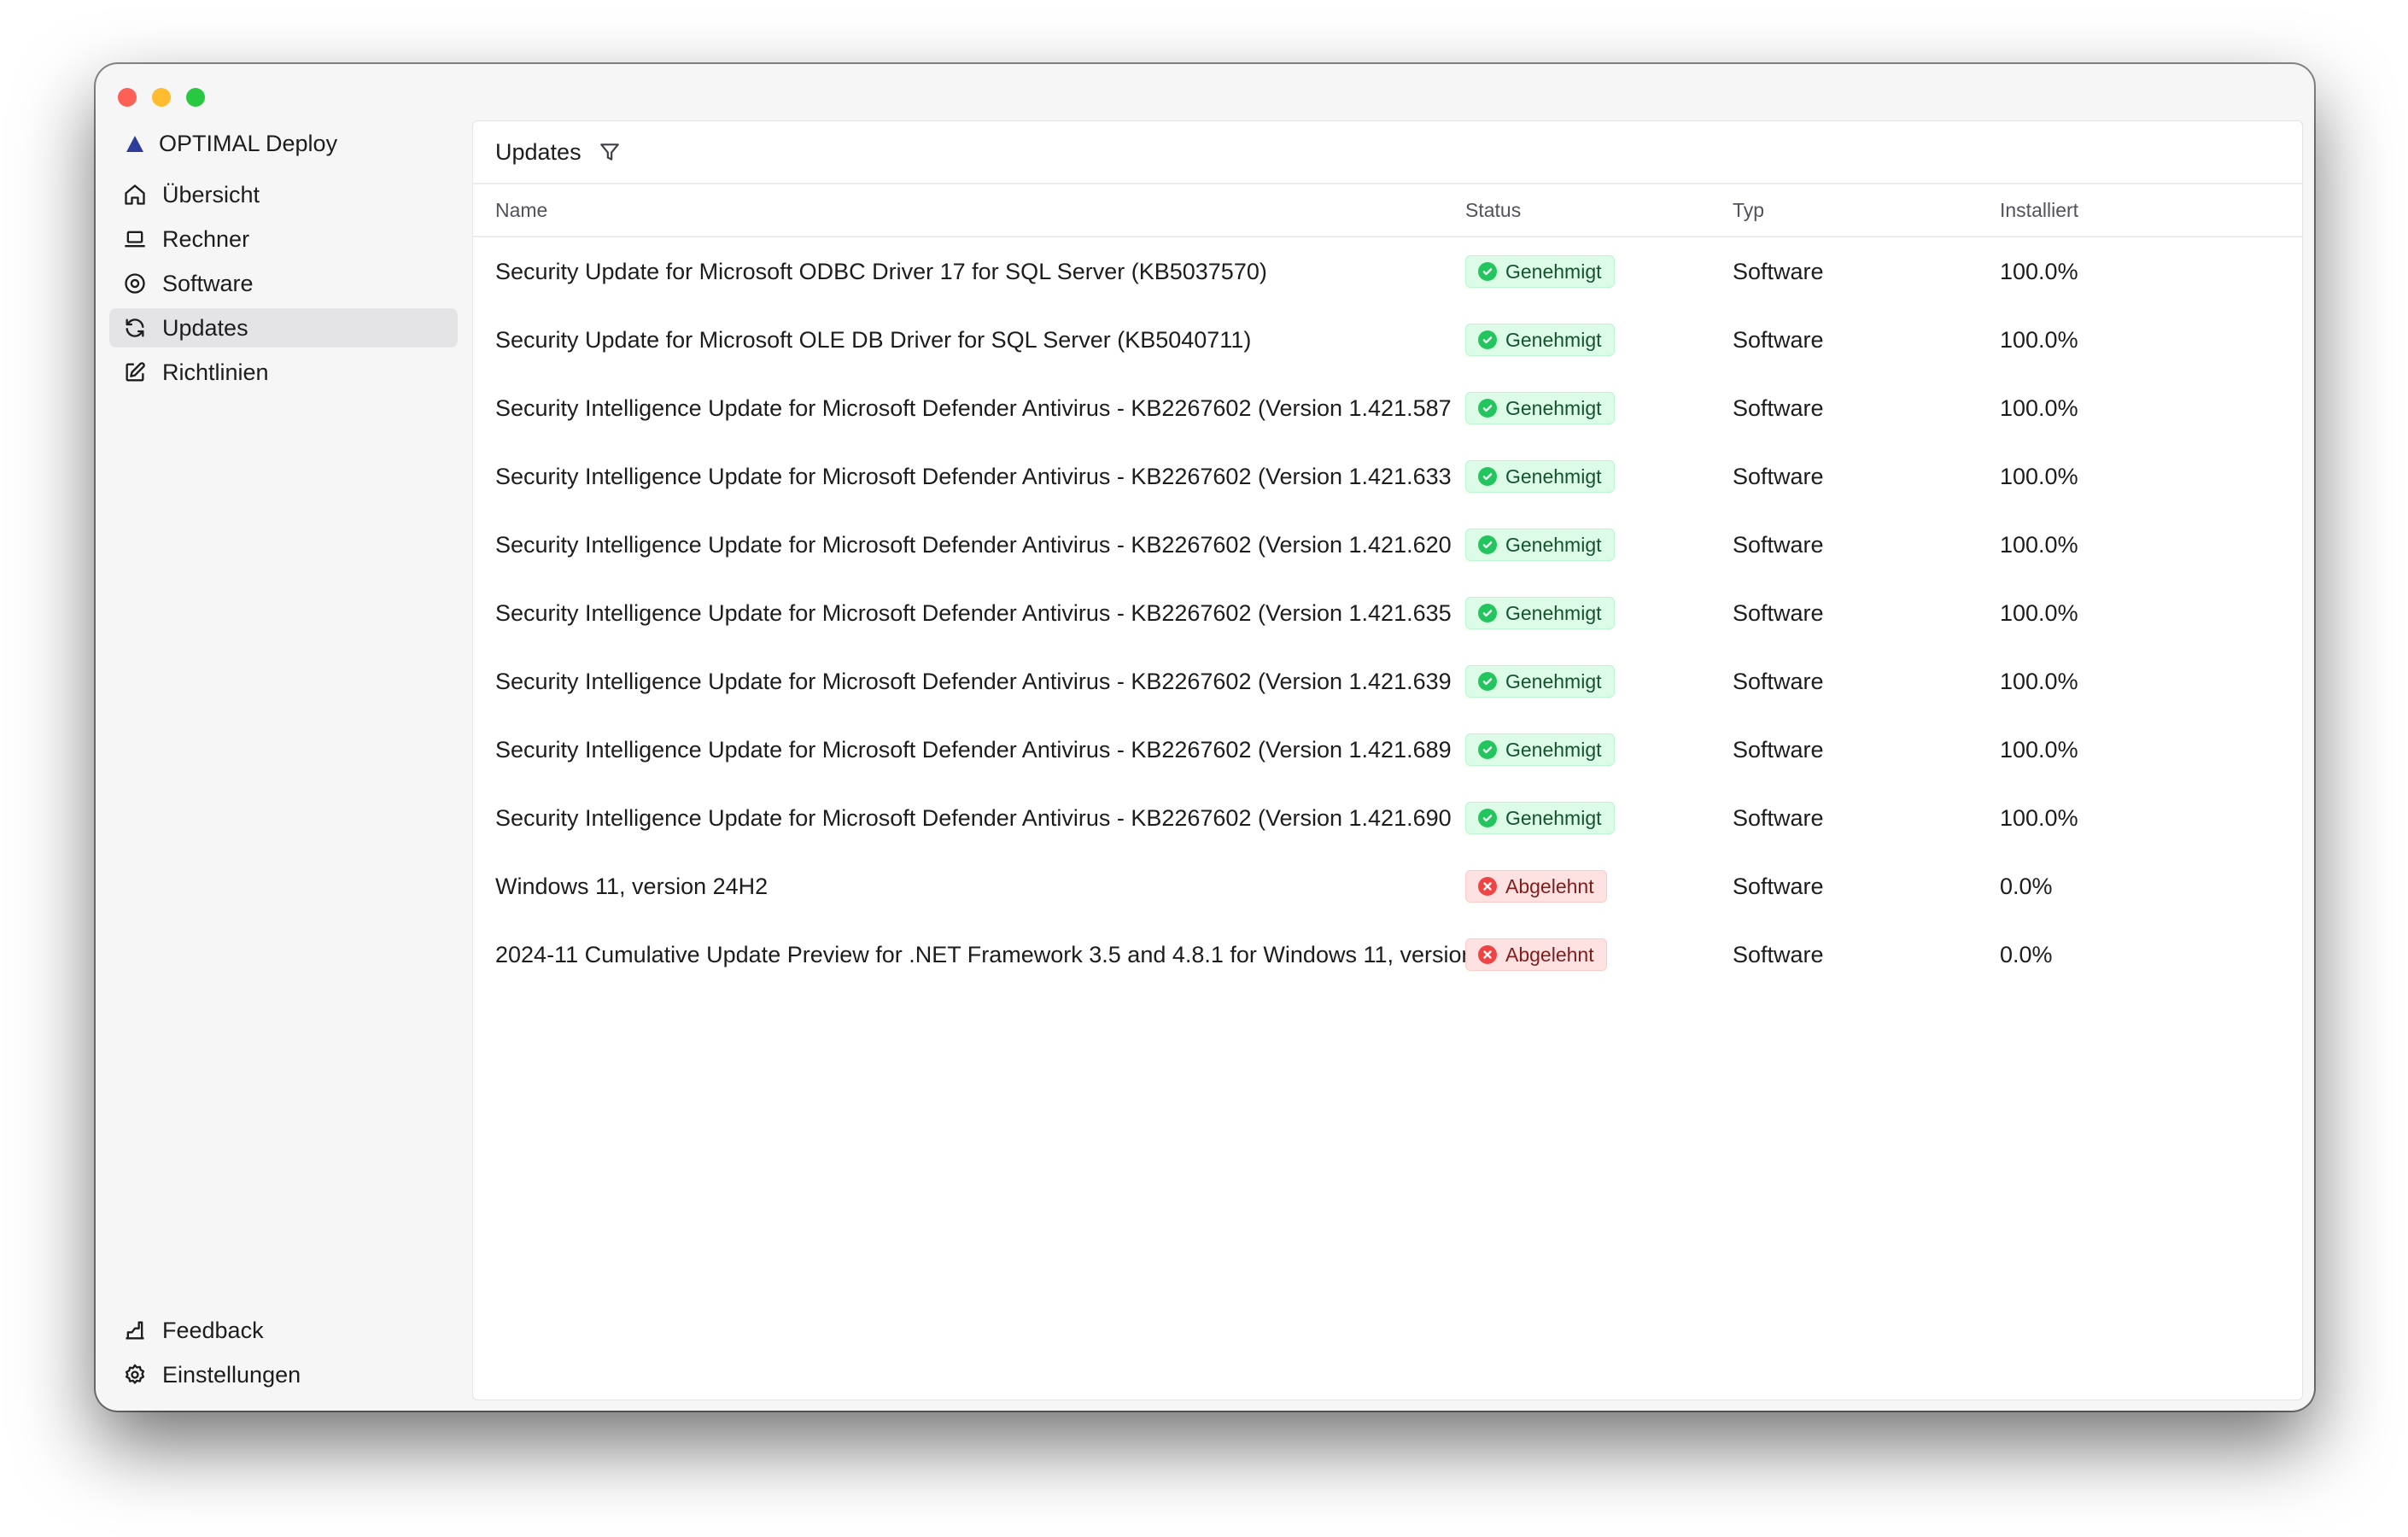 Image resolution: width=2408 pixels, height=1537 pixels. I want to click on laptop-icon, so click(135, 239).